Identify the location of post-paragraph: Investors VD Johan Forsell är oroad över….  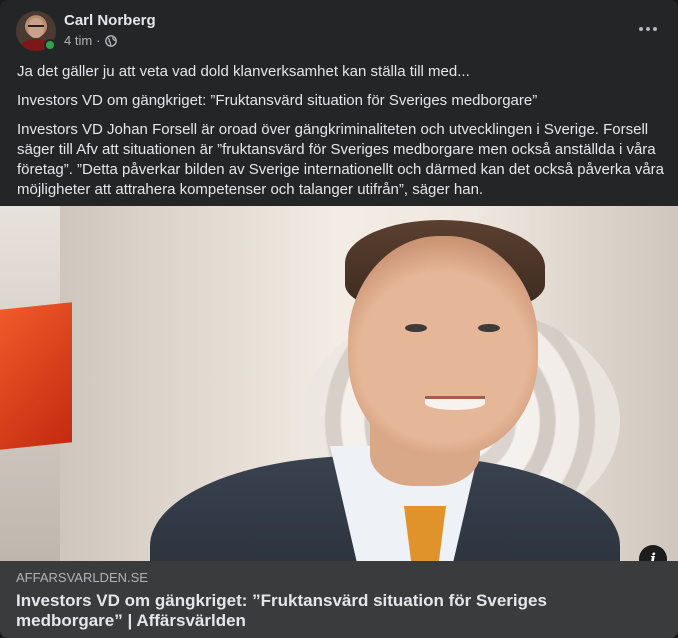
(341, 159).